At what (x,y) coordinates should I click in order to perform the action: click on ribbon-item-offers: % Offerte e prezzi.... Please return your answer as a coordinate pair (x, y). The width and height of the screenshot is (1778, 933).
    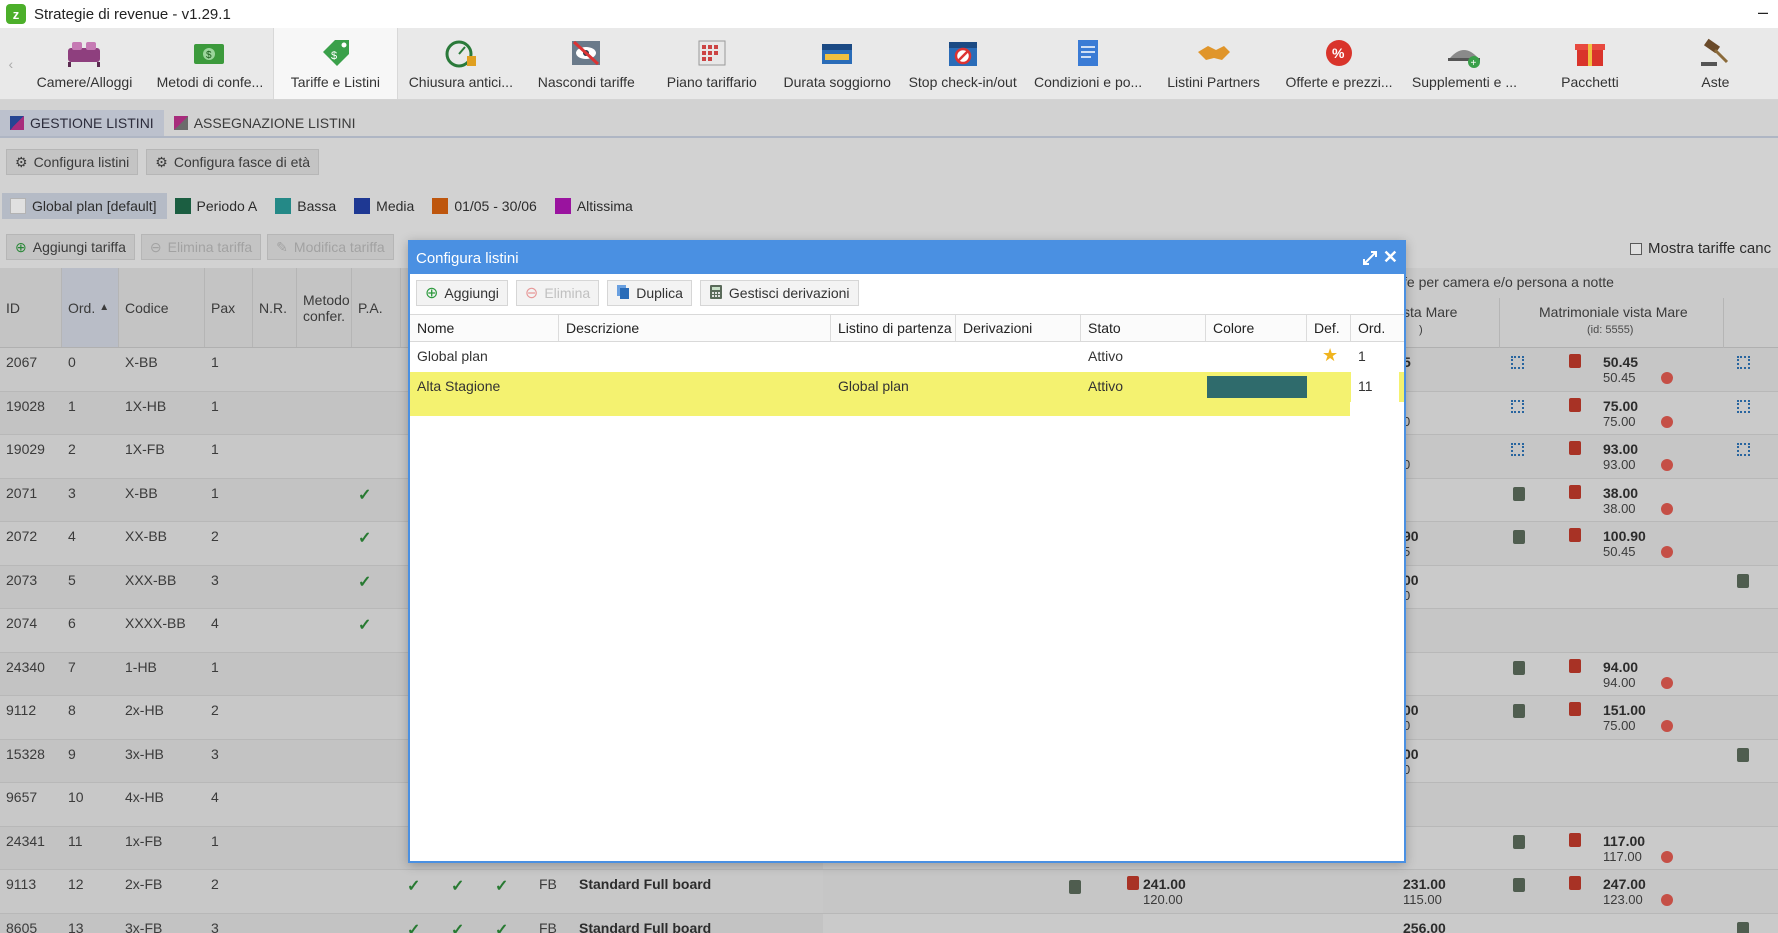
    Looking at the image, I should click on (1338, 63).